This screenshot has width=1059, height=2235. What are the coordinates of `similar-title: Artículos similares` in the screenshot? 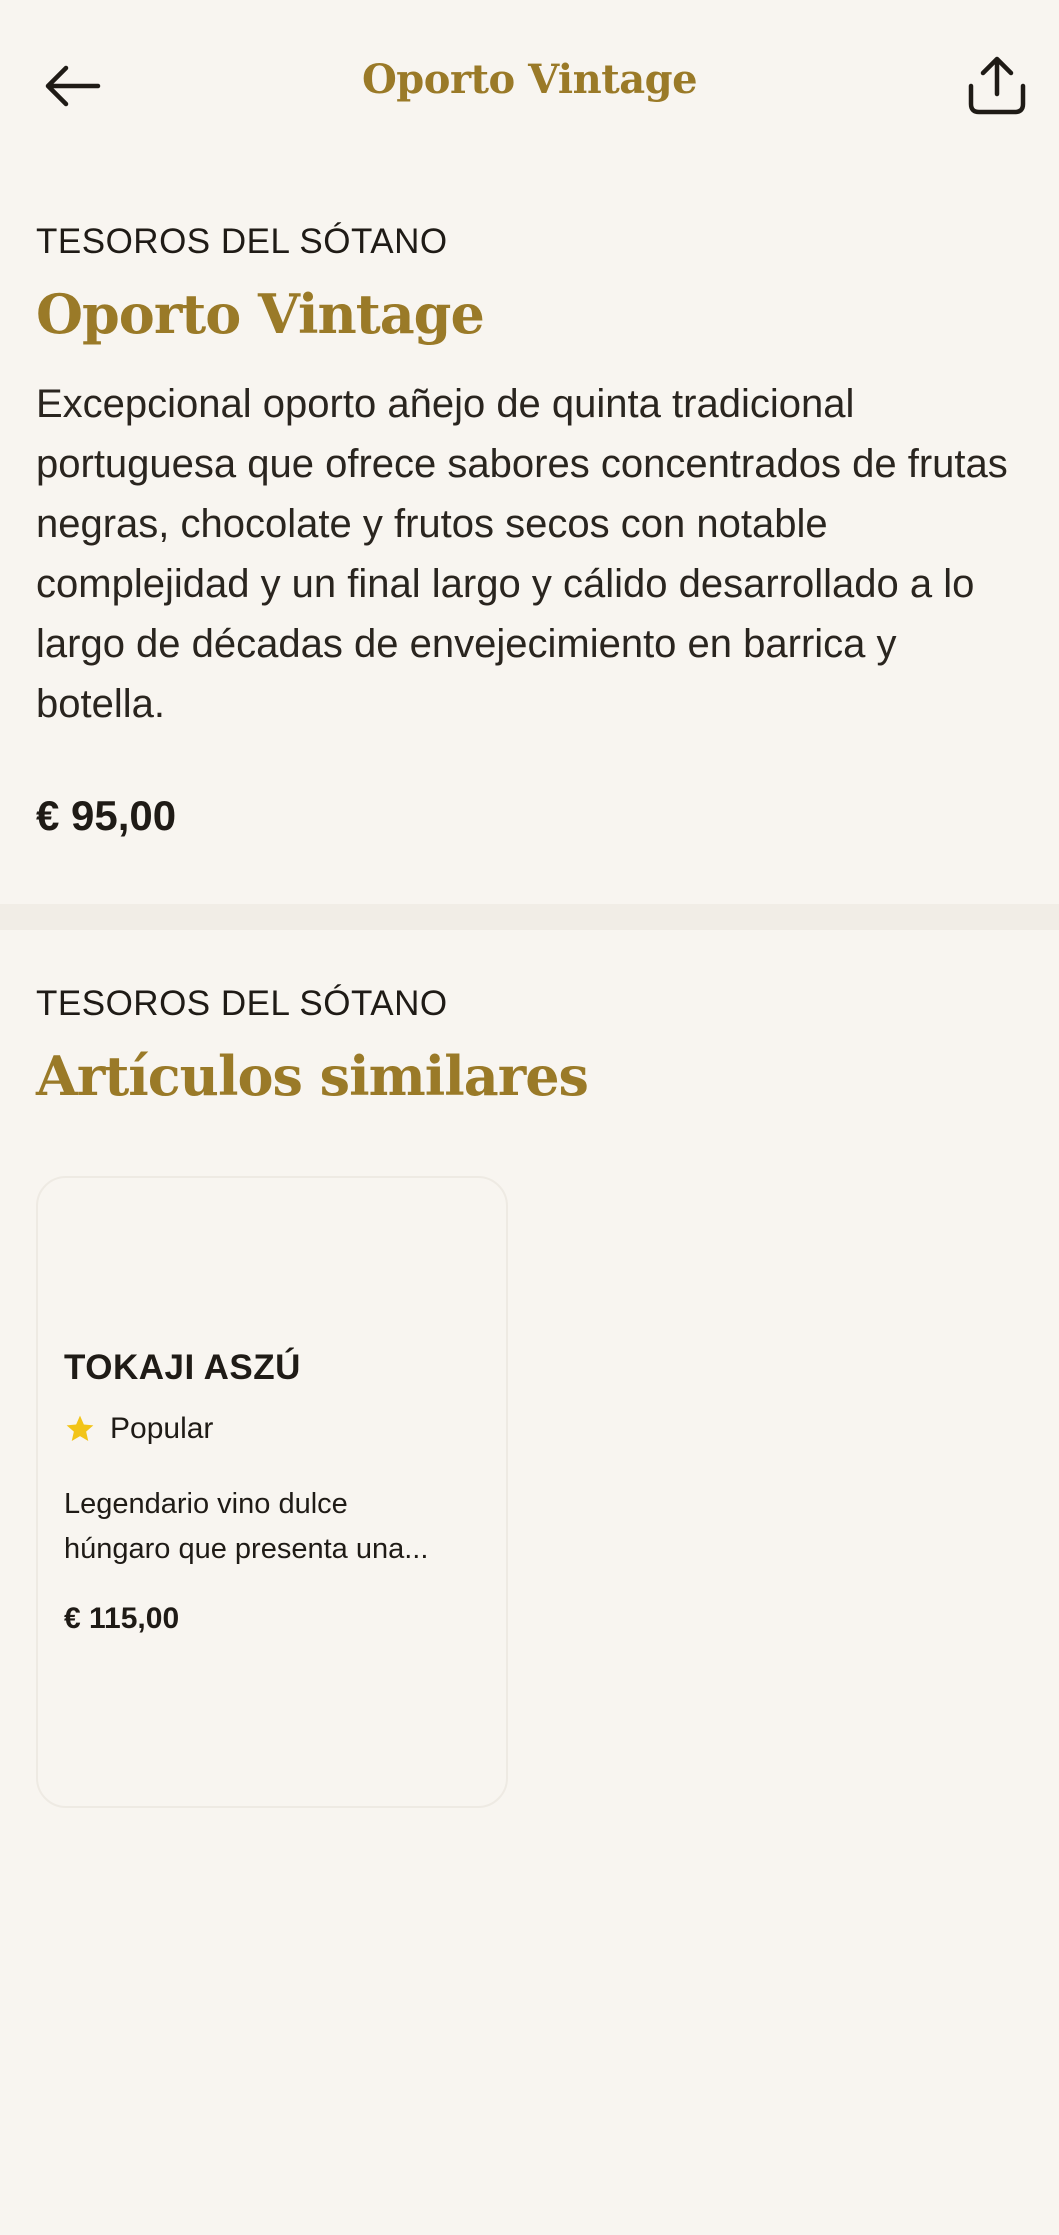 It's located at (312, 1076).